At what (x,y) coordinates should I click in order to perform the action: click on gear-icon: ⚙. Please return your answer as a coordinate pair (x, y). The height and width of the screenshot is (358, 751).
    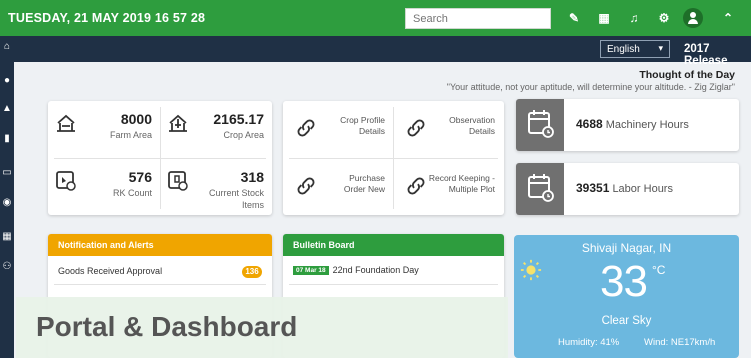
    Looking at the image, I should click on (664, 18).